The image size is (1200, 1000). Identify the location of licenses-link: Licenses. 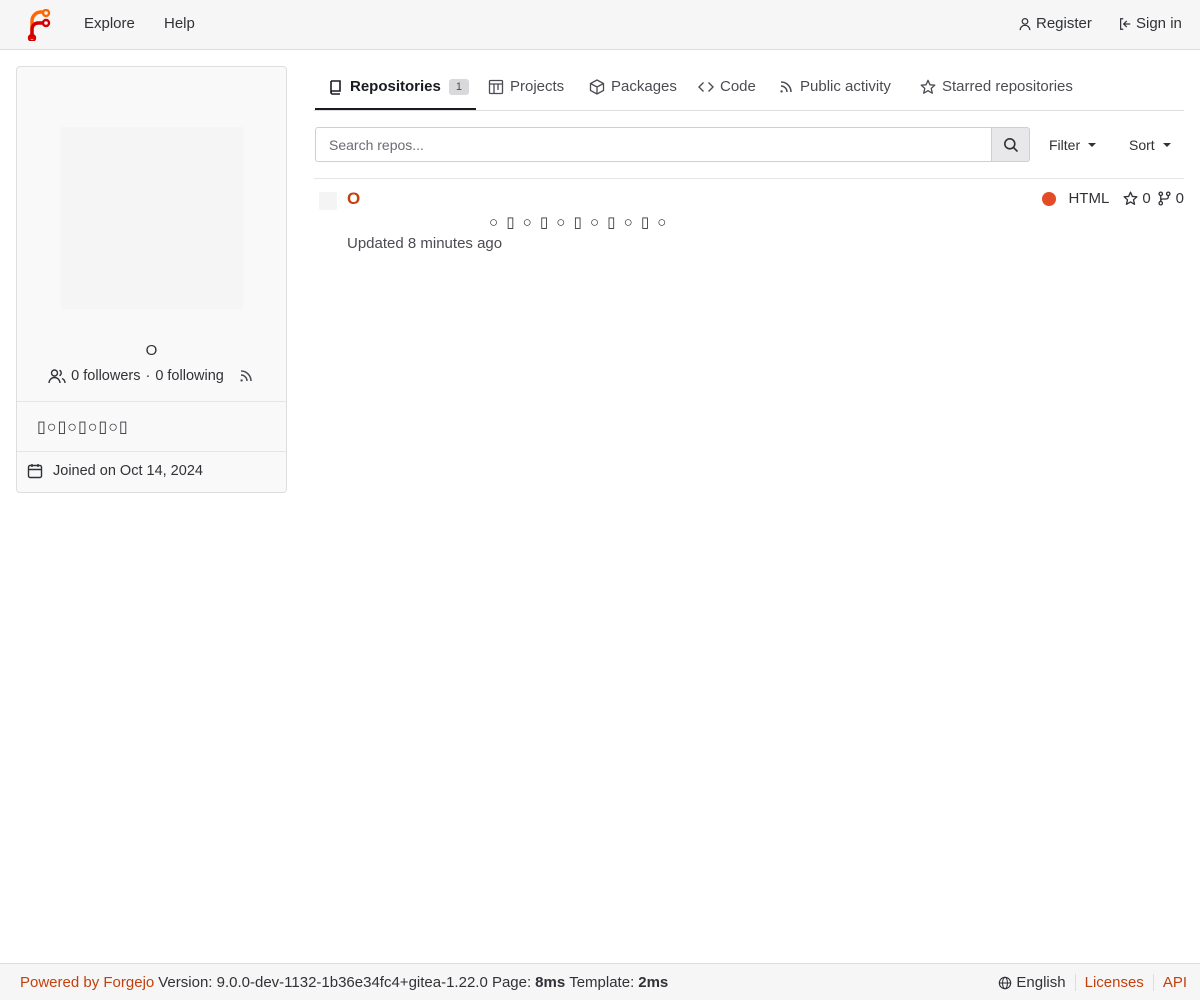
(1115, 982).